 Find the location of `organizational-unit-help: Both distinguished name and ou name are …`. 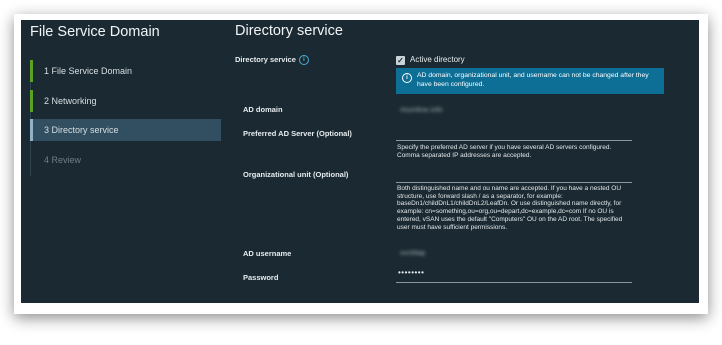

organizational-unit-help: Both distinguished name and ou name are … is located at coordinates (510, 208).